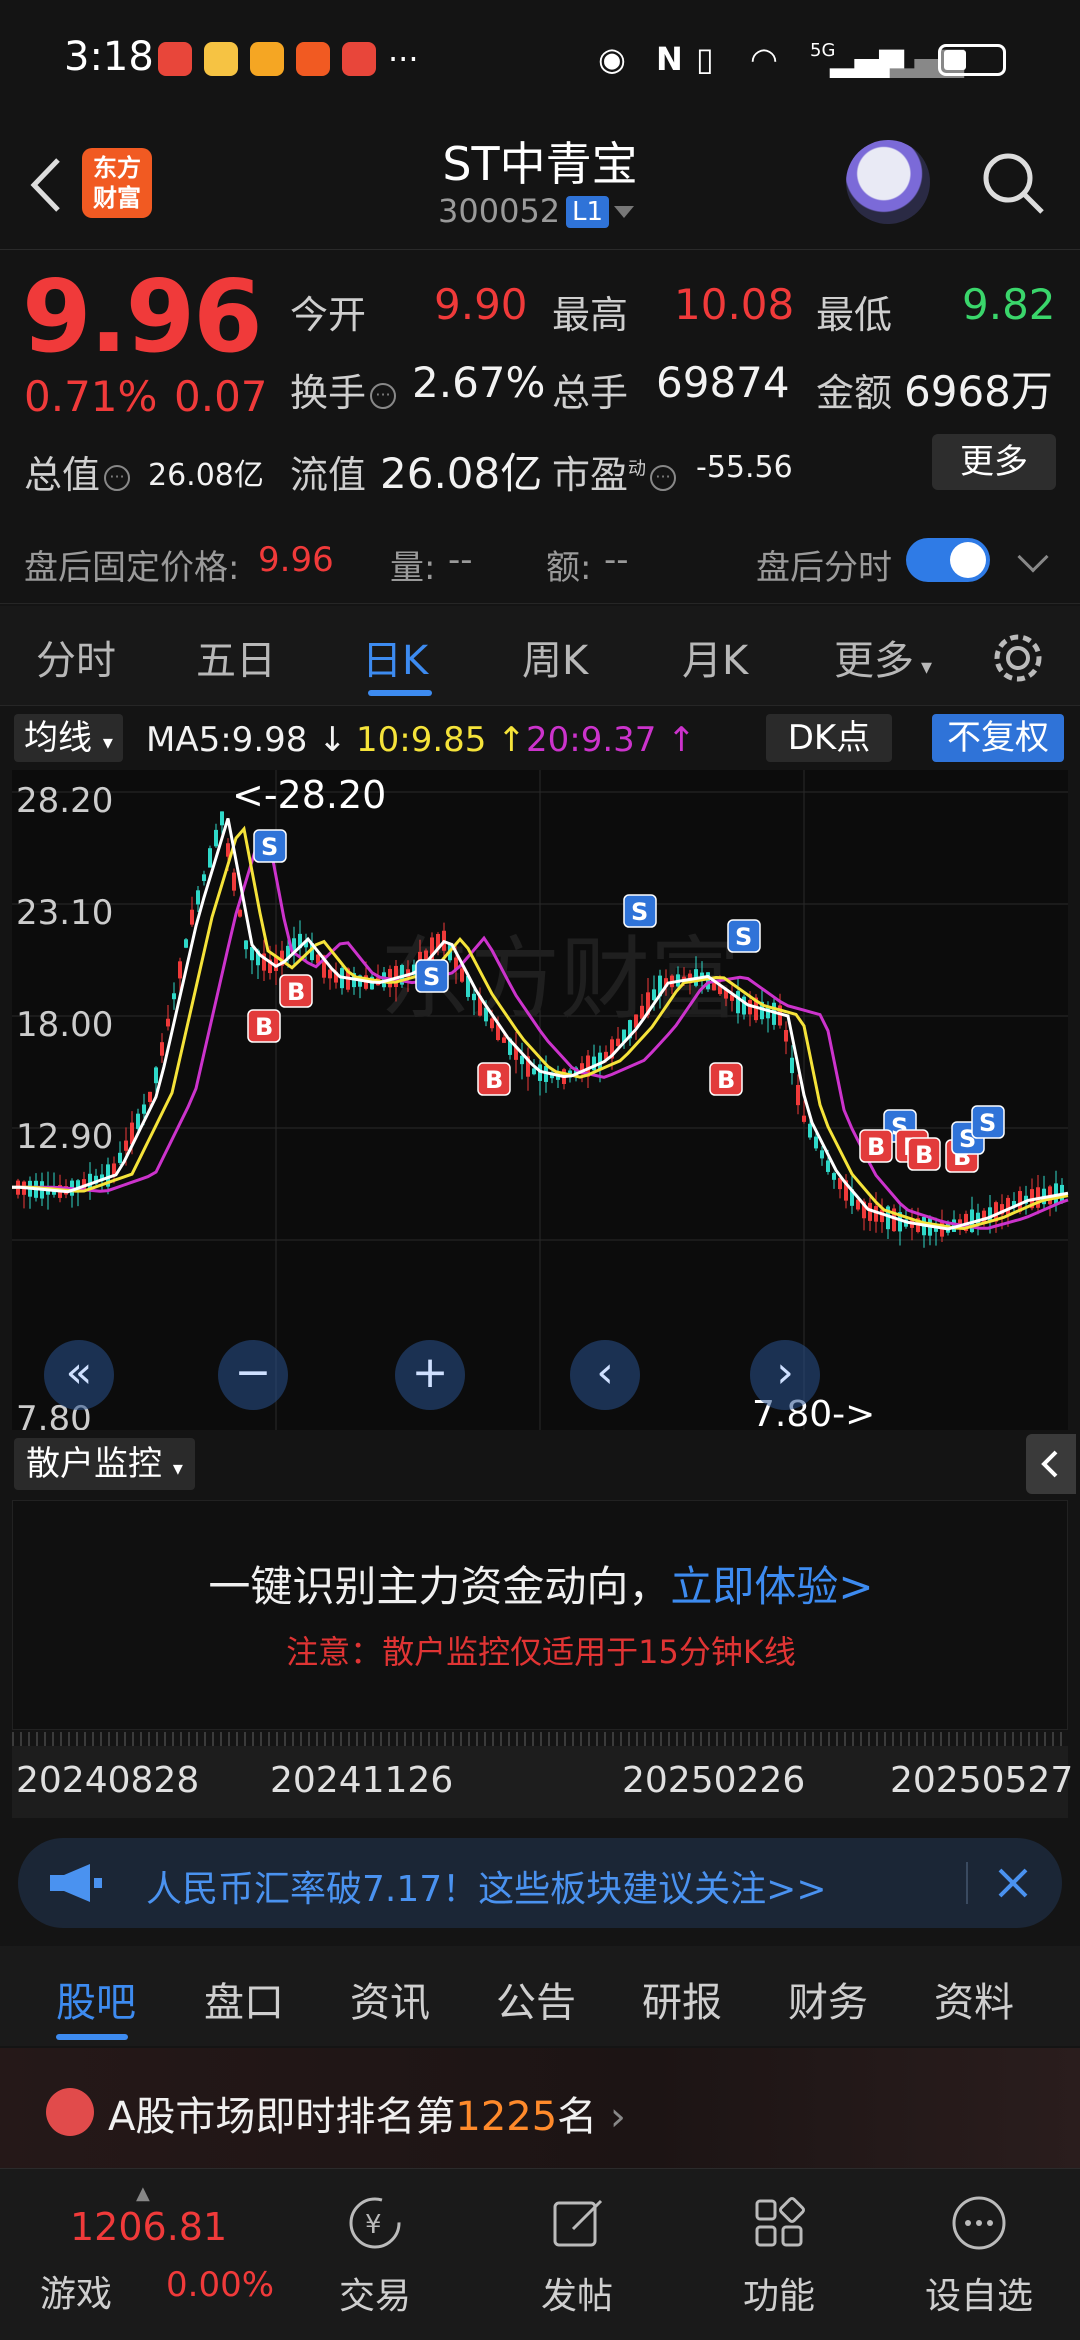 This screenshot has width=1080, height=2340. Describe the element at coordinates (1013, 183) in the screenshot. I see `search-icon` at that location.